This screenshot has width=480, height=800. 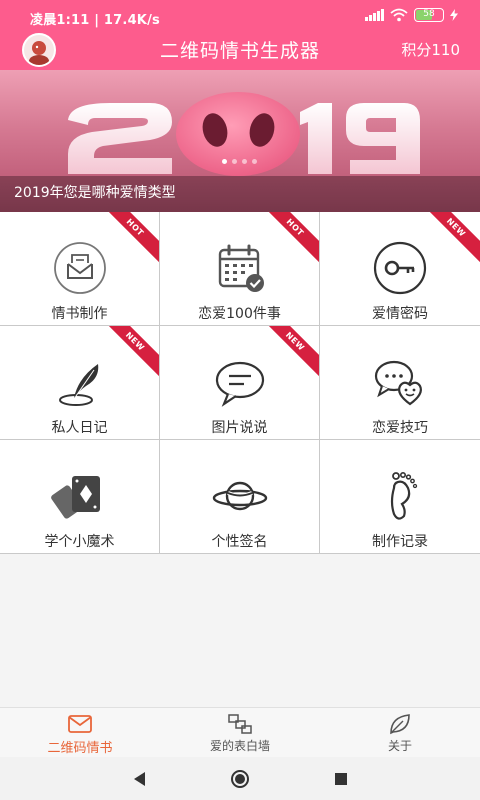 What do you see at coordinates (400, 542) in the screenshot?
I see `feature-label: 制作记录` at bounding box center [400, 542].